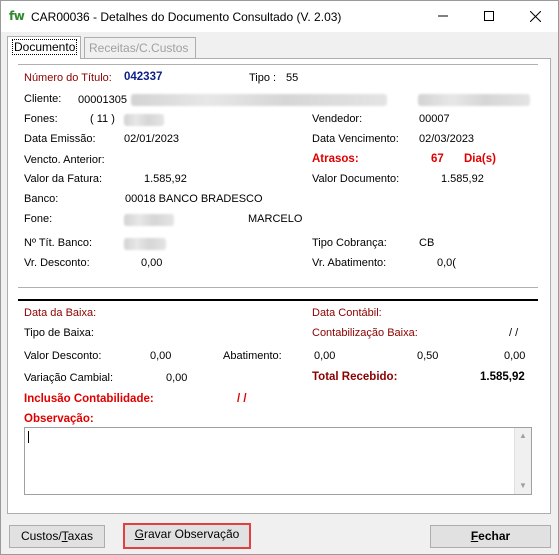 This screenshot has width=559, height=555. Describe the element at coordinates (145, 244) in the screenshot. I see `nro-tit-banco-redacted` at that location.